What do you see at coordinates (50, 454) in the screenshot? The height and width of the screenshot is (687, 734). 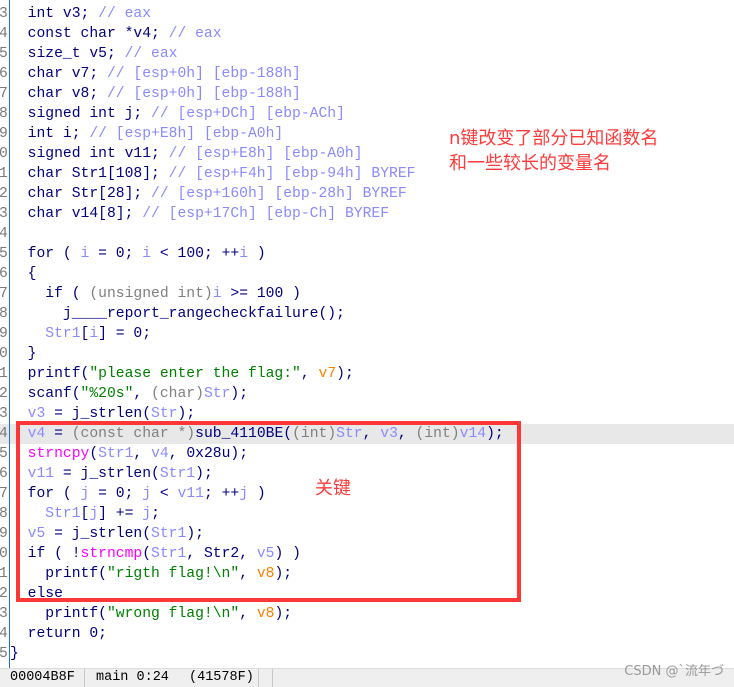 I see `code-token: strncpy` at bounding box center [50, 454].